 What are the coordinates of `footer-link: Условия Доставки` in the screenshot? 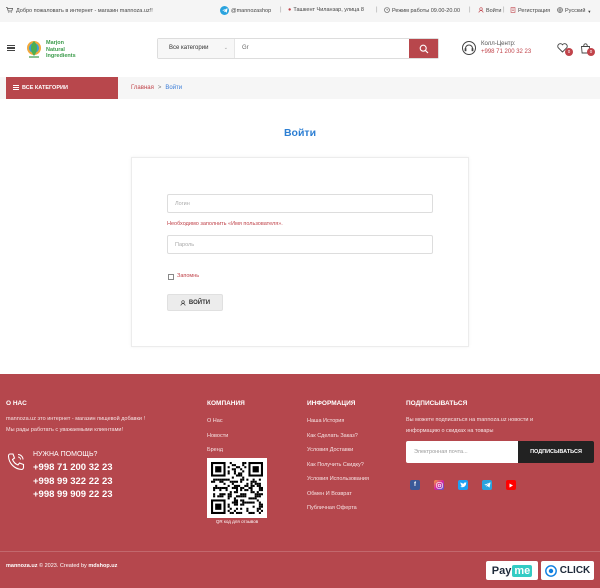 It's located at (338, 454).